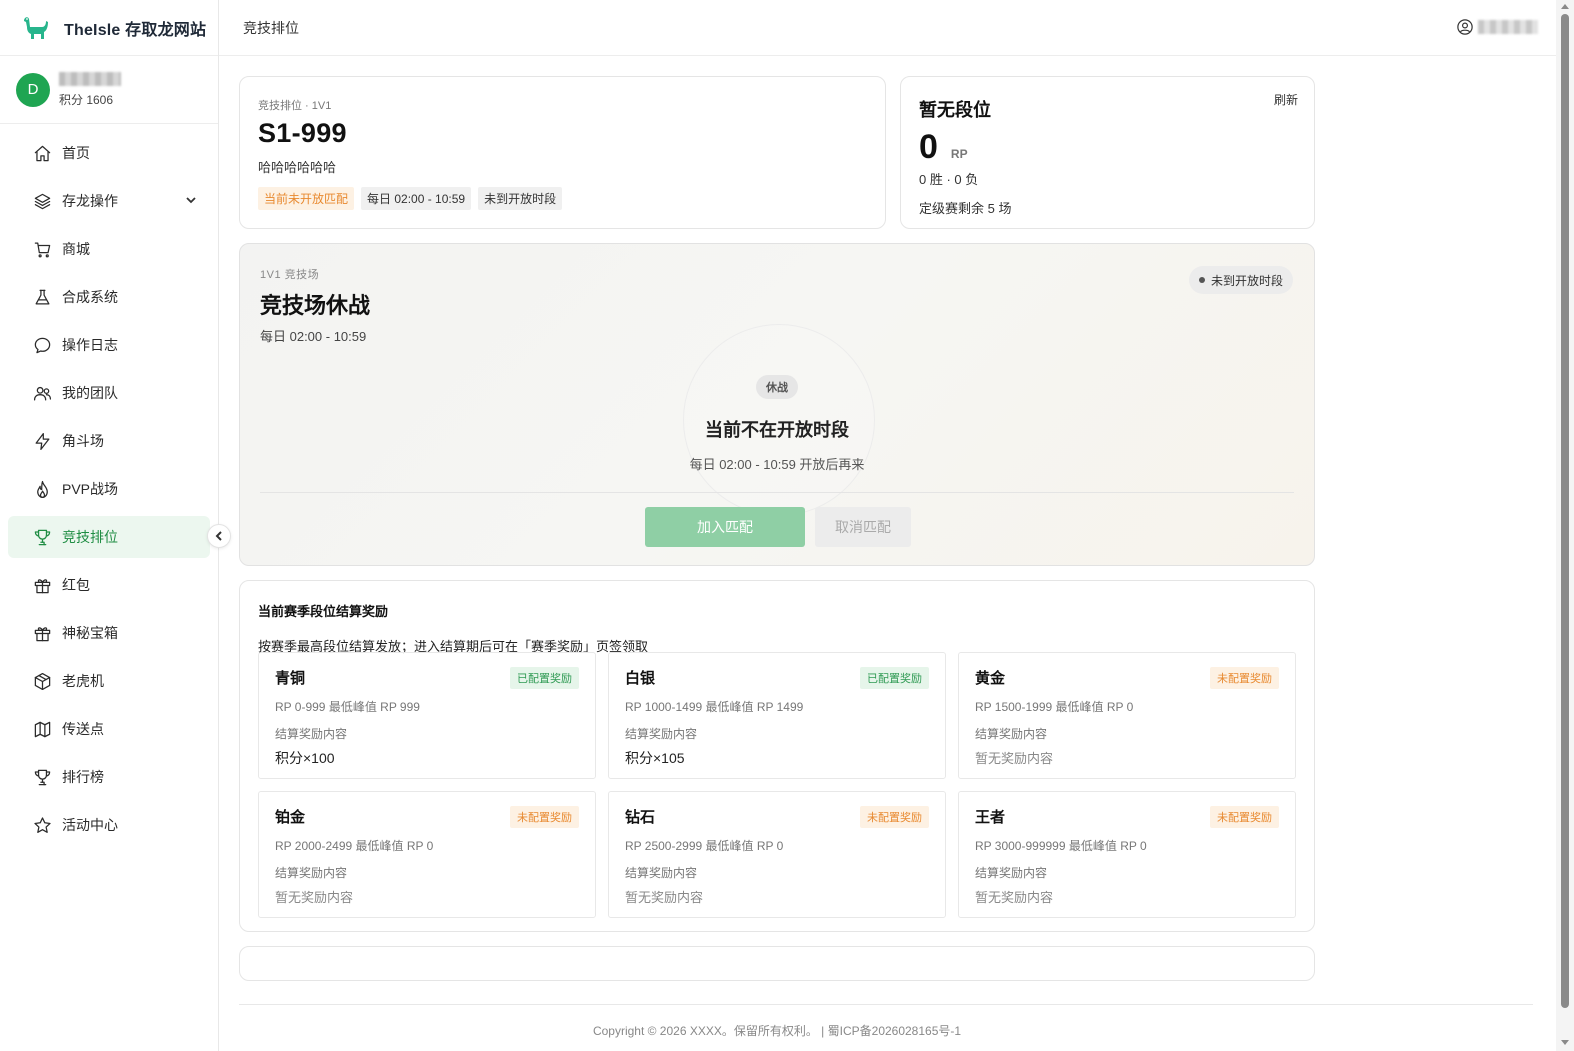 The image size is (1574, 1051). Describe the element at coordinates (90, 297) in the screenshot. I see `sidebar-item-label: 合成系统` at that location.